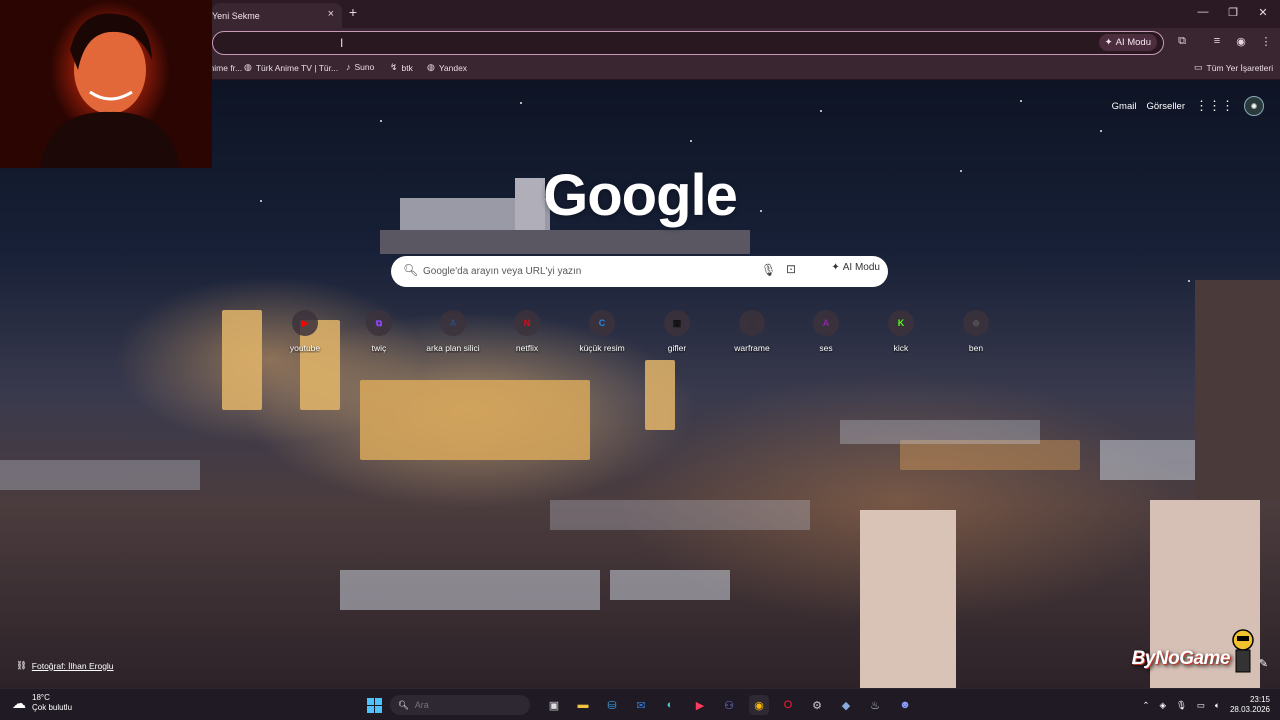  Describe the element at coordinates (1165, 106) in the screenshot. I see `images-link: Görseller` at that location.